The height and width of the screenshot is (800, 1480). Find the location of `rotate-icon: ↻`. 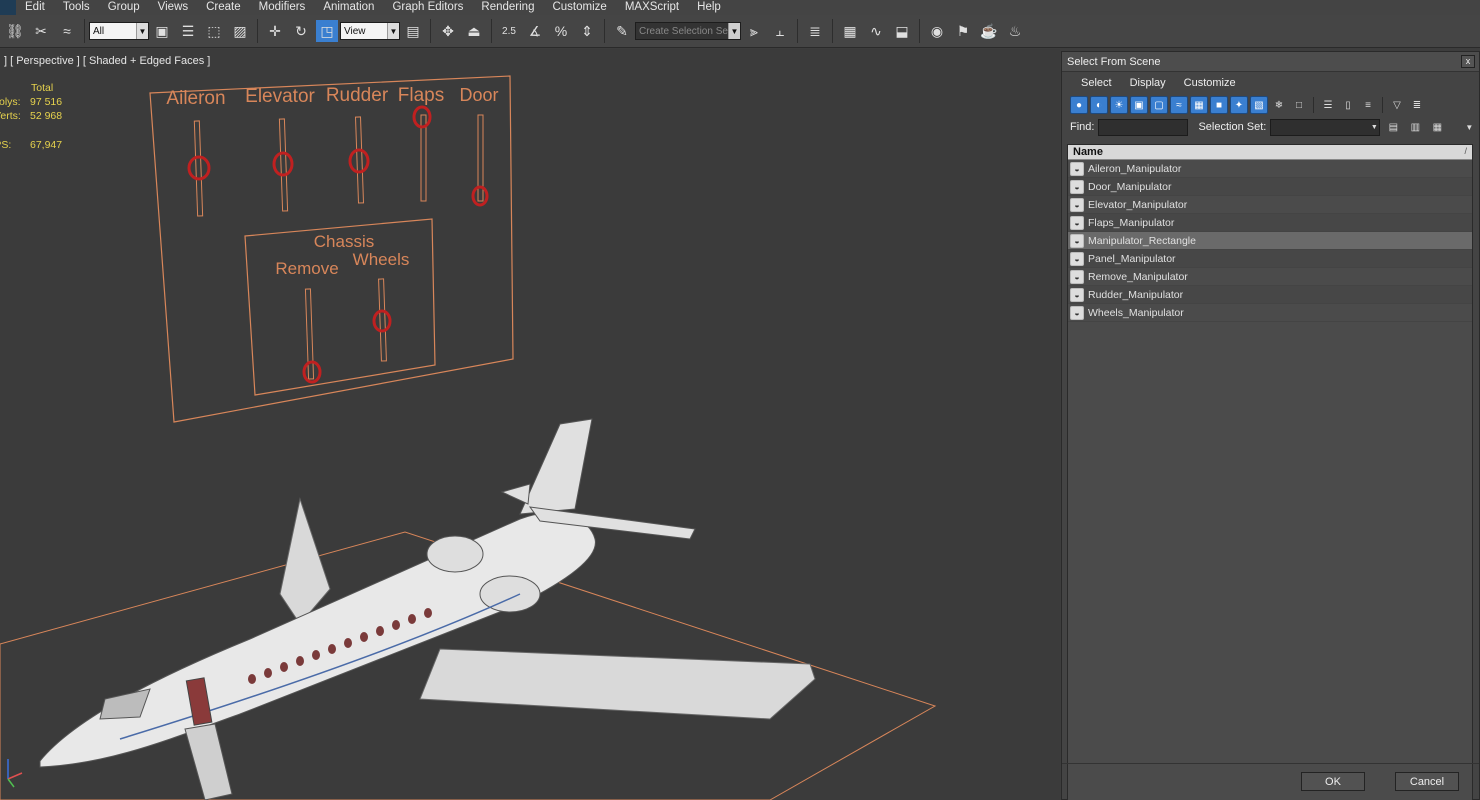

rotate-icon: ↻ is located at coordinates (301, 31).